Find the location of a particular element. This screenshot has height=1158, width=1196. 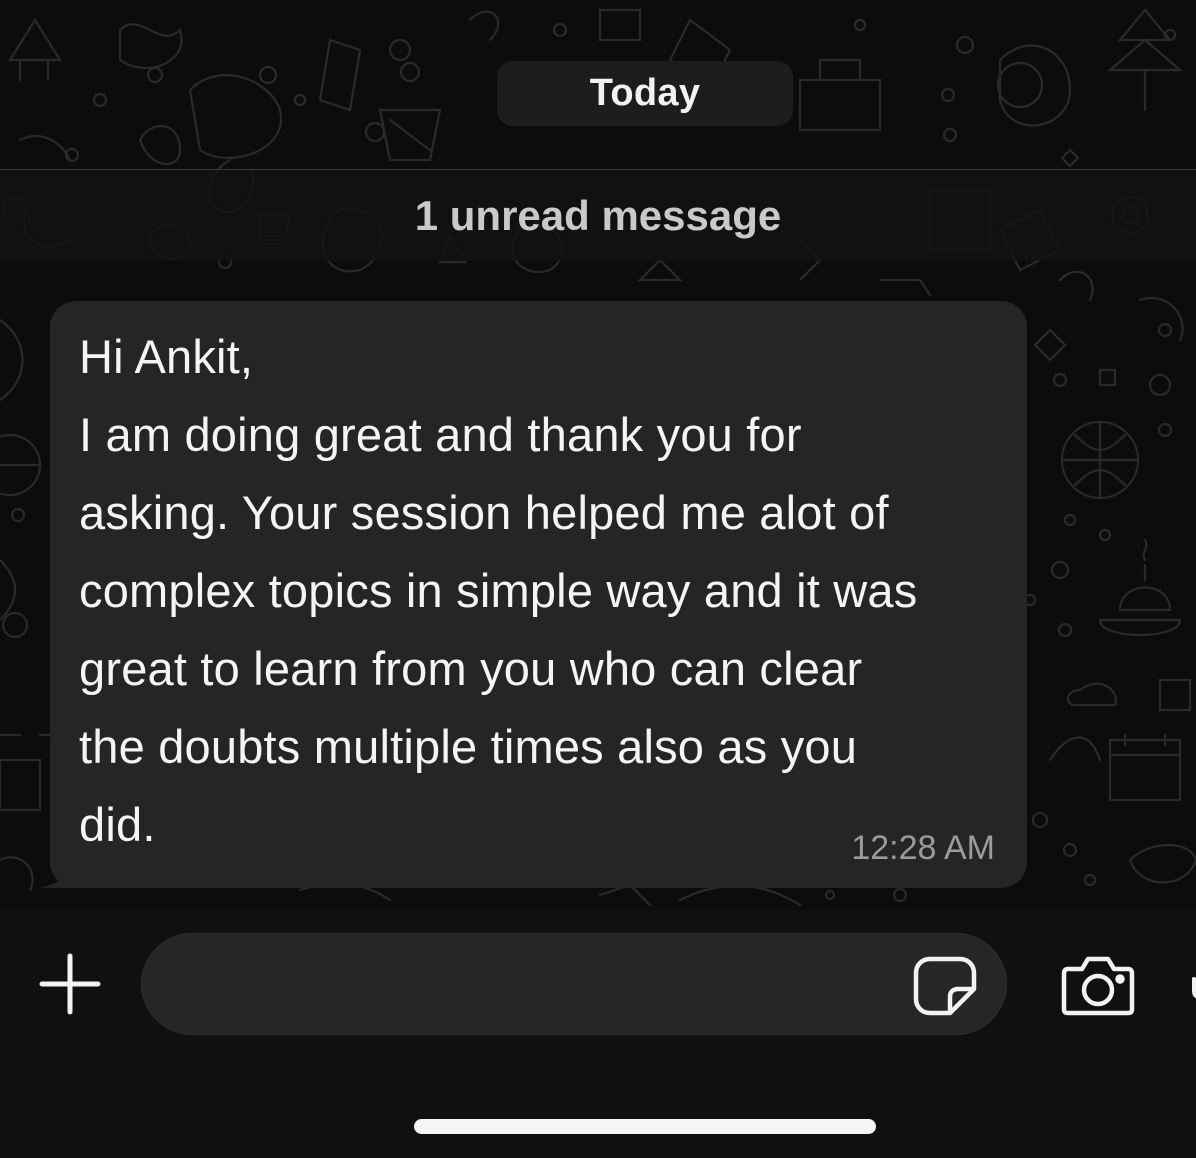

date-label: Today is located at coordinates (645, 93).